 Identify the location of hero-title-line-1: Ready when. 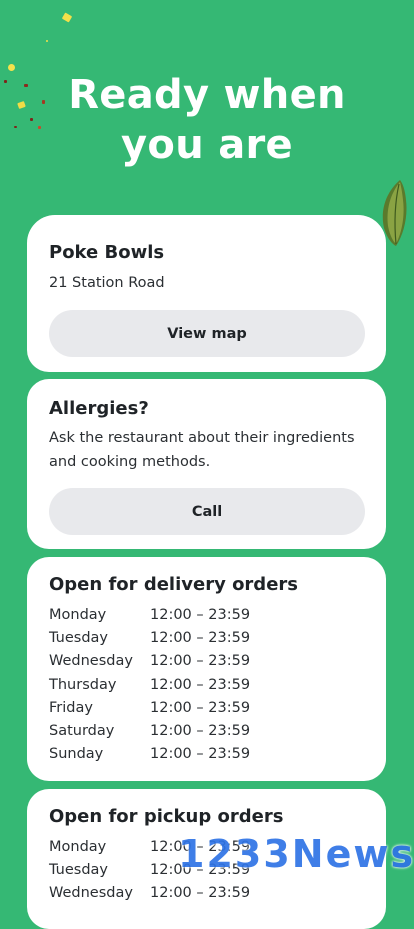
(207, 95).